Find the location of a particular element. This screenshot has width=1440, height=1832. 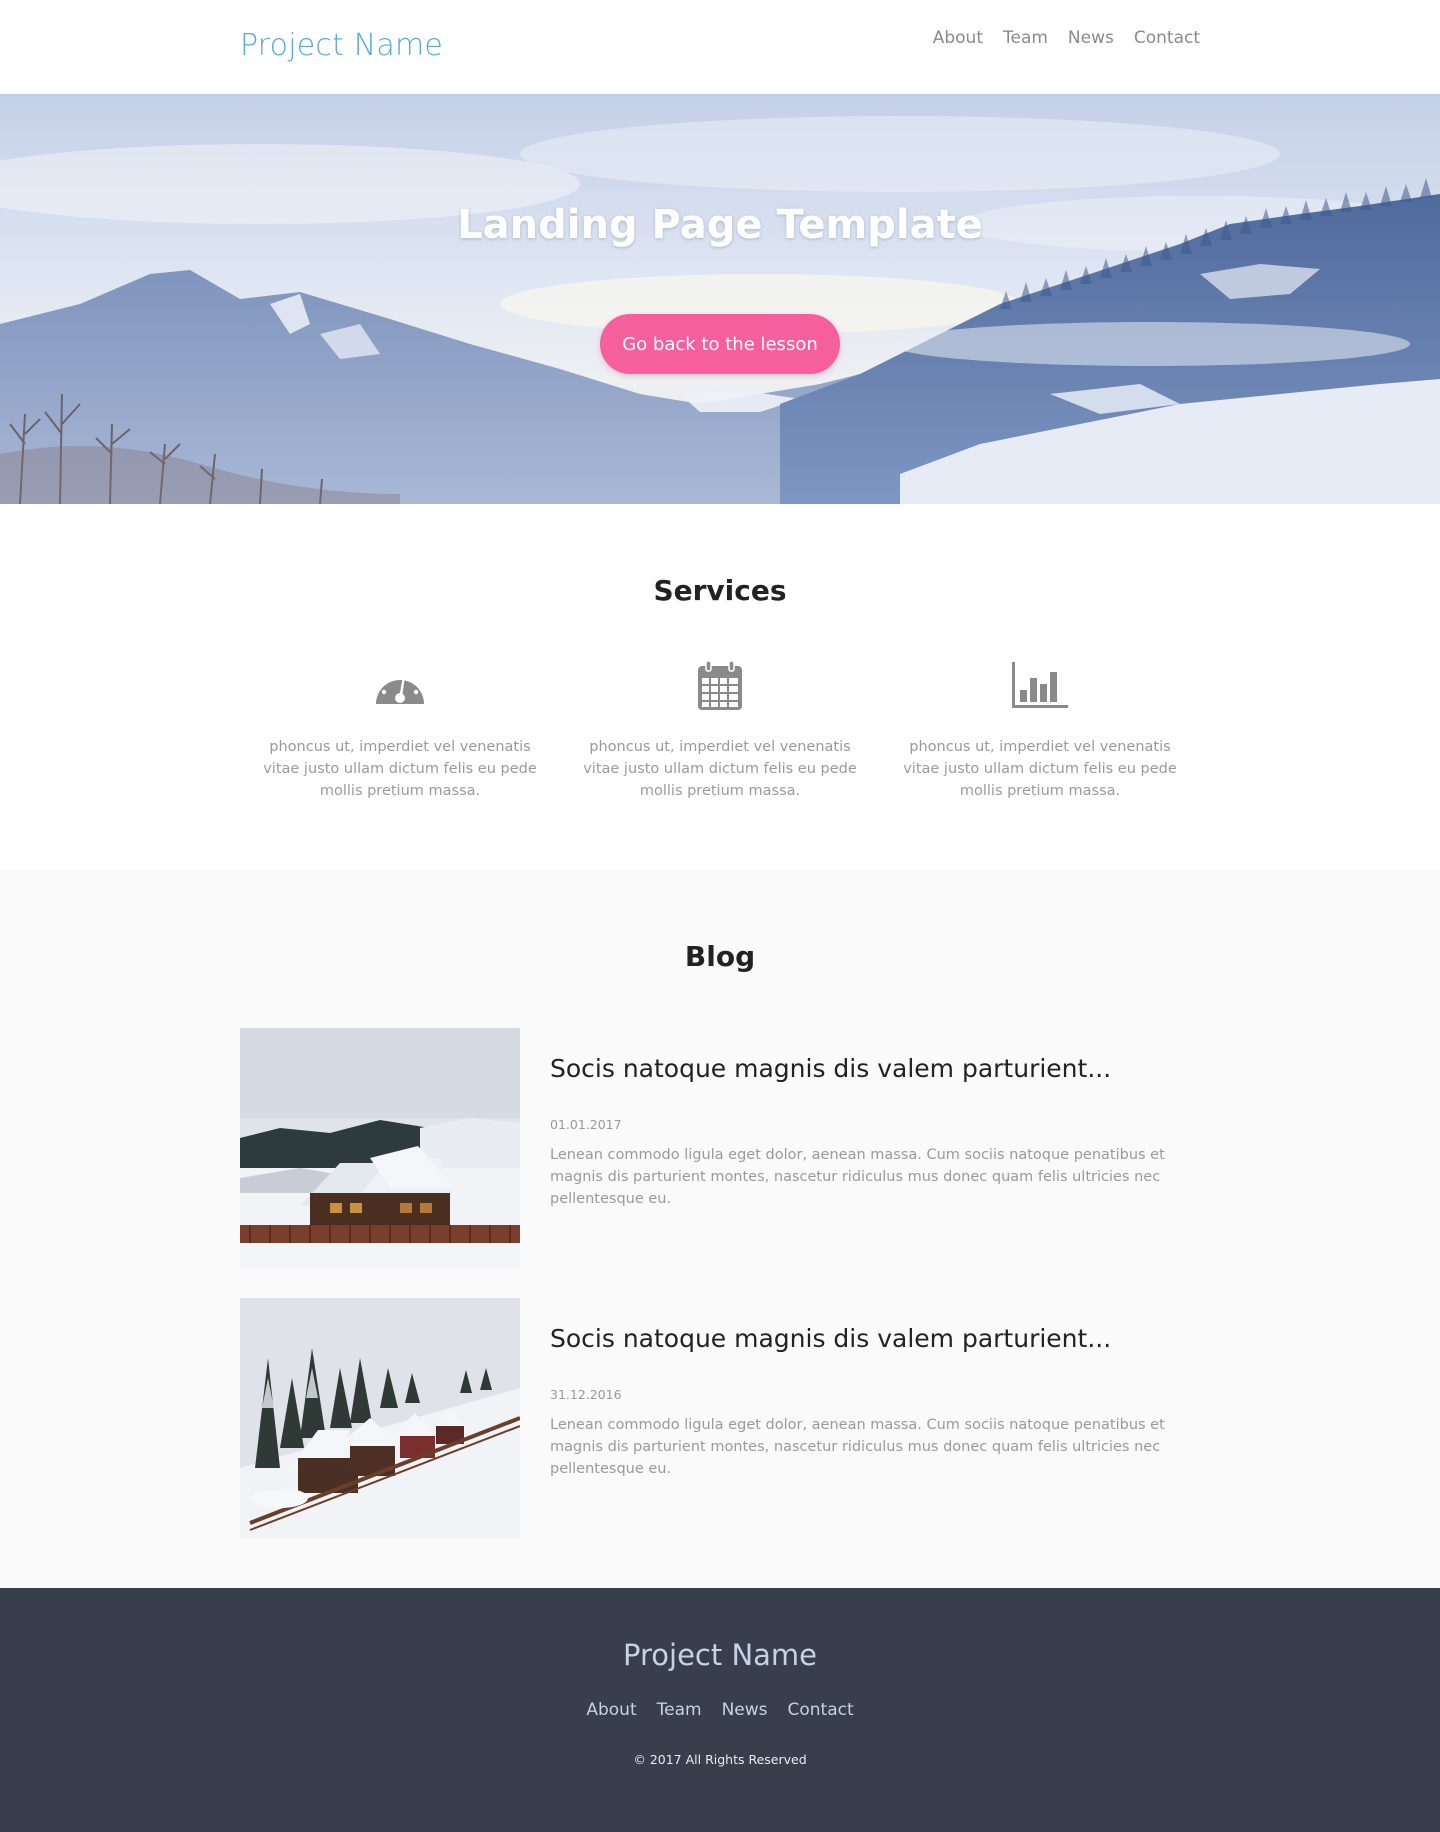

footer-nav: About Team News Contact is located at coordinates (720, 1710).